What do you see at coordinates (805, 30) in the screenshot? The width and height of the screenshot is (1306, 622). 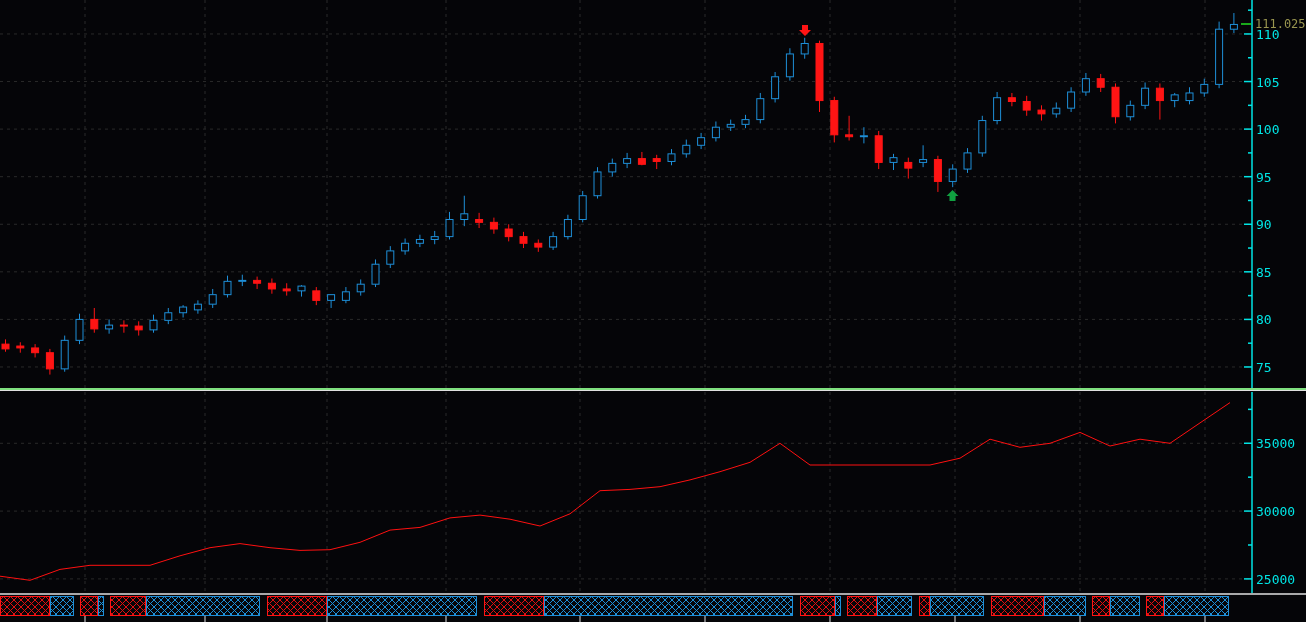 I see `arrow-down-icon` at bounding box center [805, 30].